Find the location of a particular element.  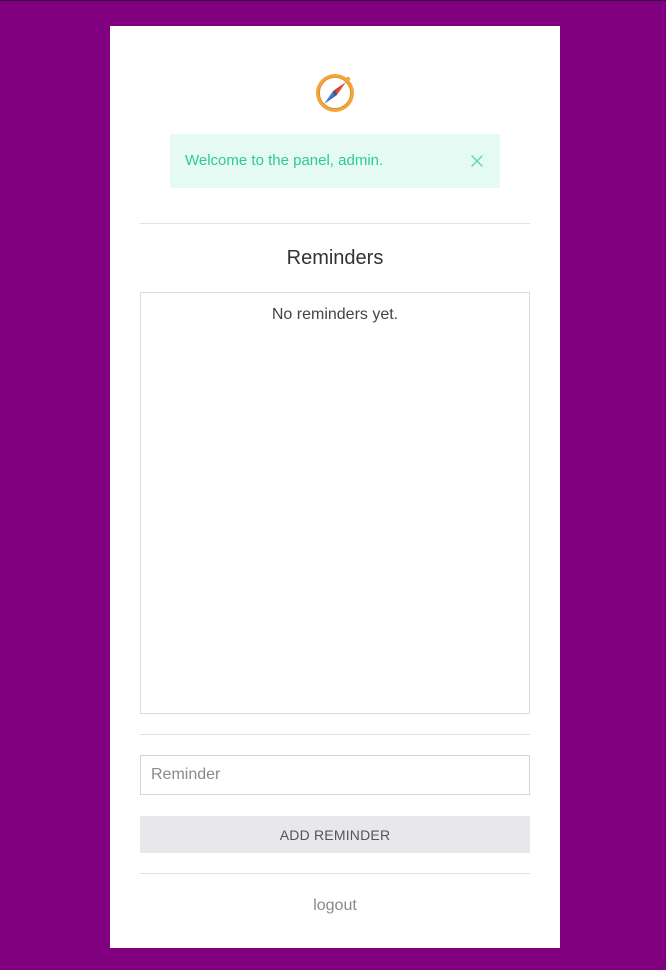

welcome-alert: Welcome to the panel, admin. is located at coordinates (335, 161).